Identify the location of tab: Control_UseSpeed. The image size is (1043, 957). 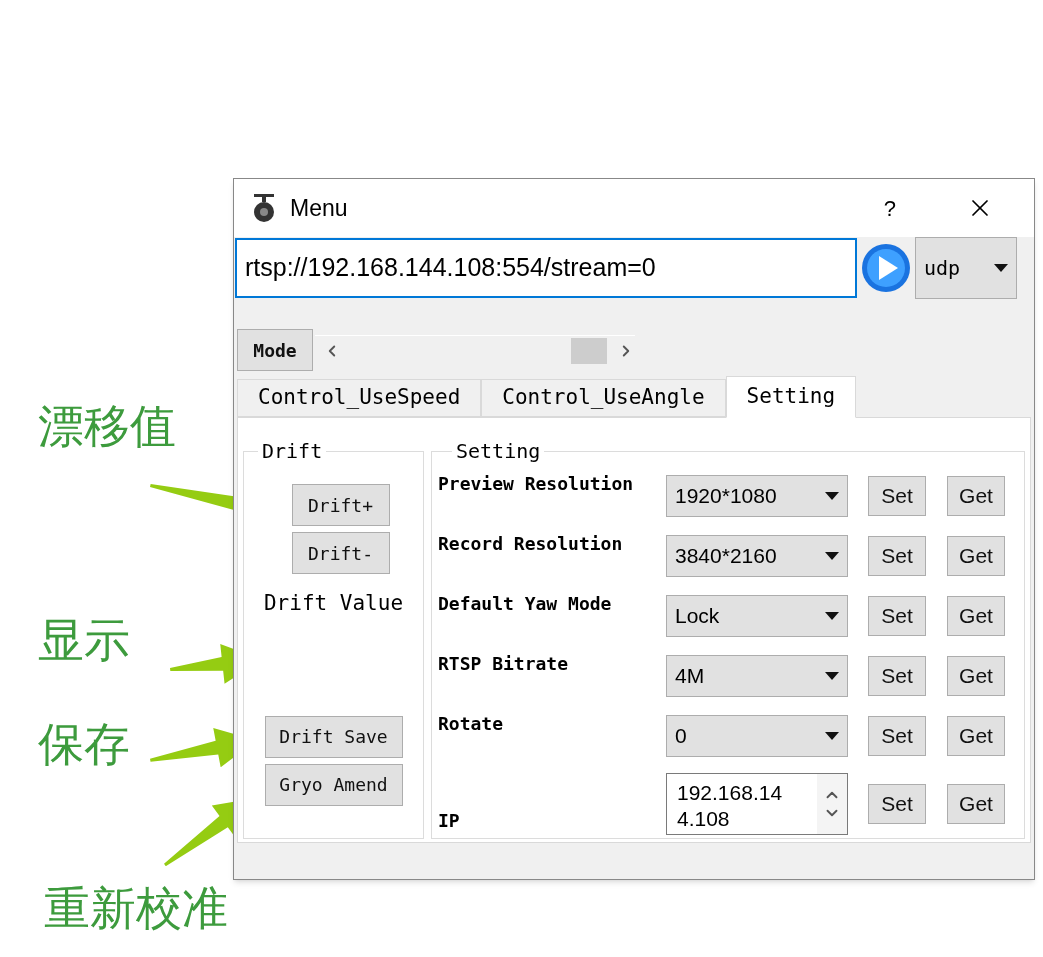
(359, 398).